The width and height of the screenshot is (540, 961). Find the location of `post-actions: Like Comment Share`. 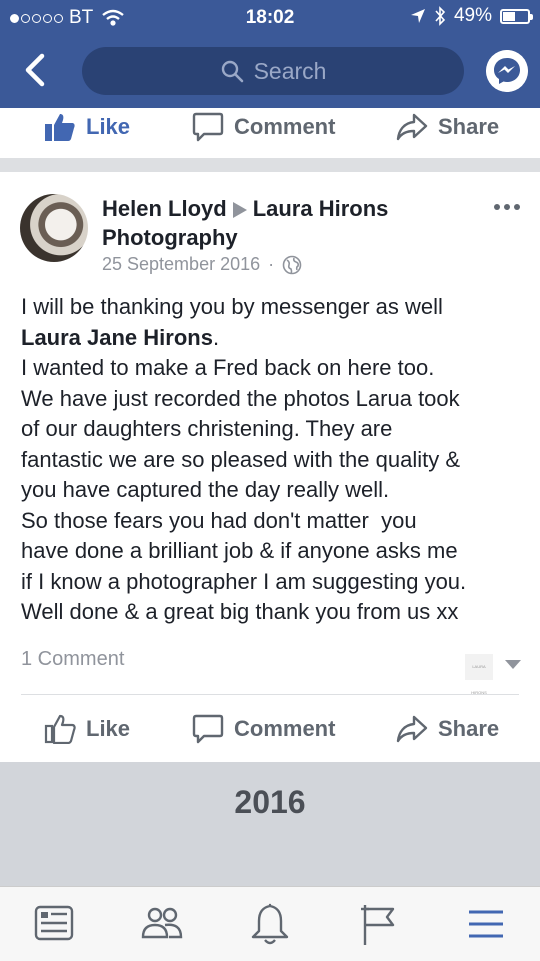

post-actions: Like Comment Share is located at coordinates (270, 729).